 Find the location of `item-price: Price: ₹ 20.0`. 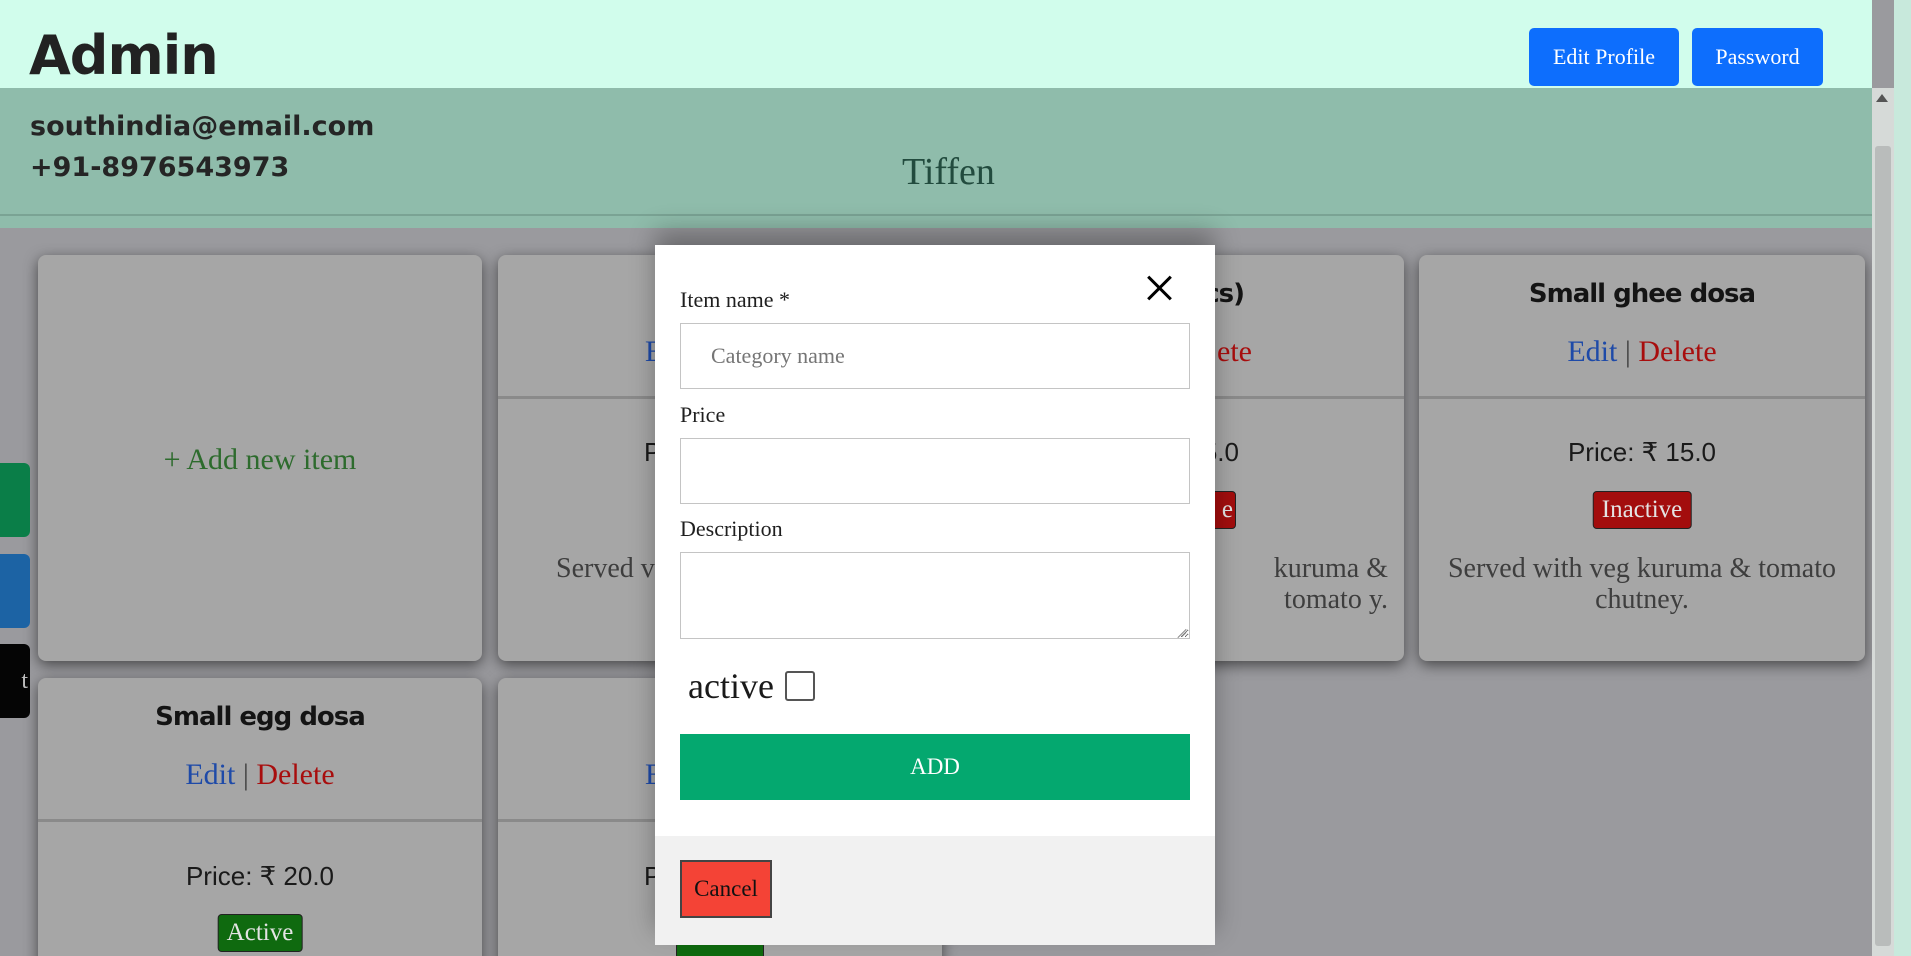

item-price: Price: ₹ 20.0 is located at coordinates (260, 876).